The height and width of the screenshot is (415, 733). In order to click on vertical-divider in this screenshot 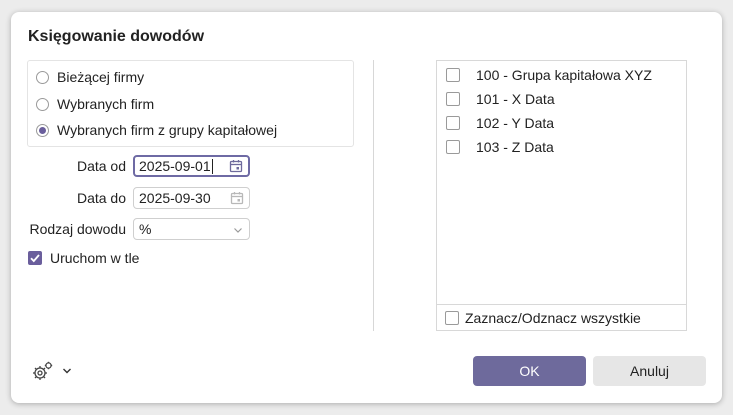, I will do `click(373, 195)`.